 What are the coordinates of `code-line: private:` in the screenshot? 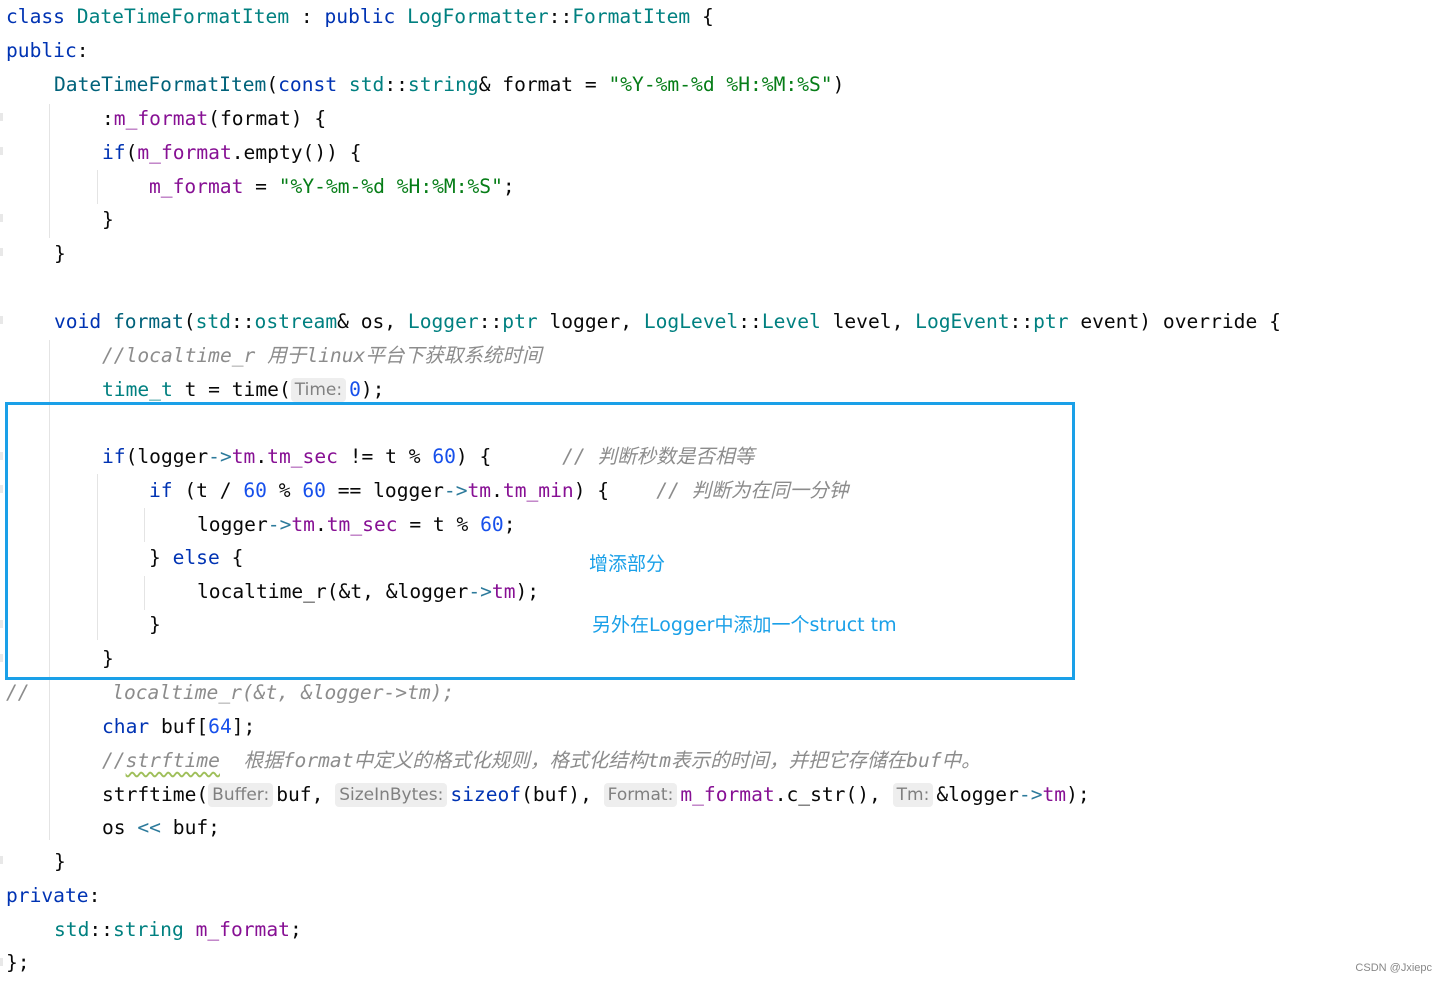 It's located at (53, 896).